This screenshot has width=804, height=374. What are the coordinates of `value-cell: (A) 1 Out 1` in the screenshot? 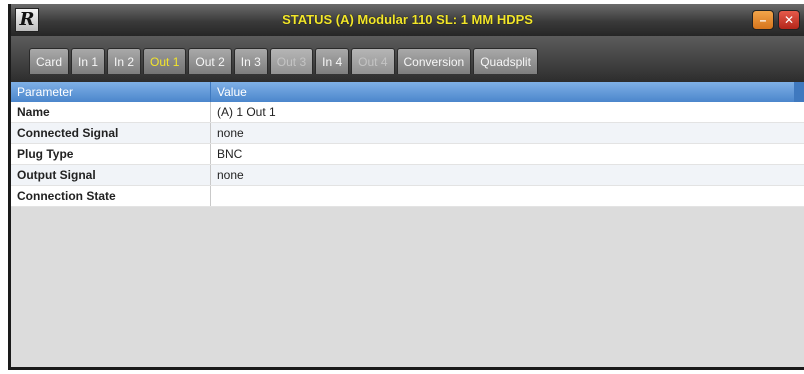 It's located at (246, 112).